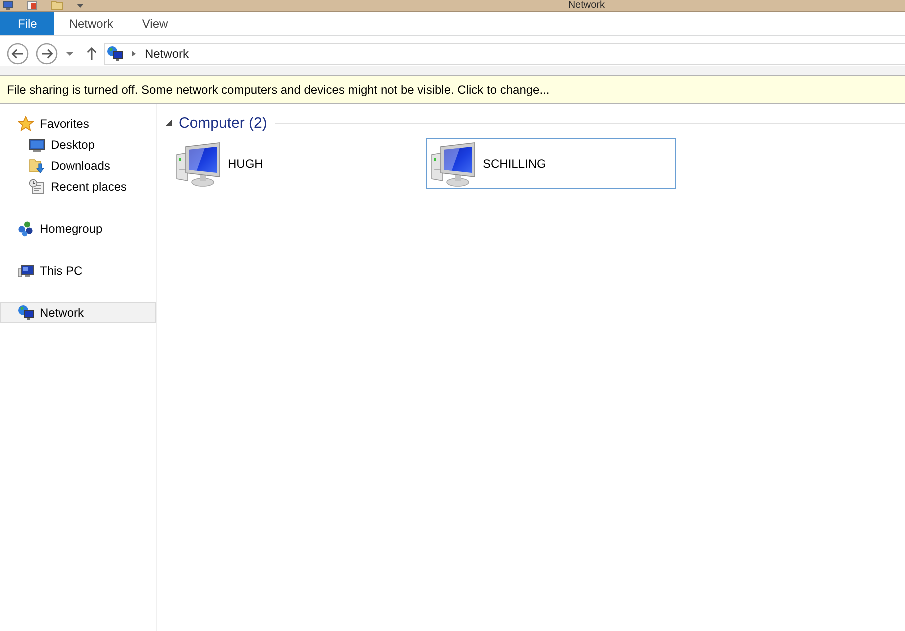 Image resolution: width=905 pixels, height=631 pixels. I want to click on sidebar-item: Downloads, so click(78, 165).